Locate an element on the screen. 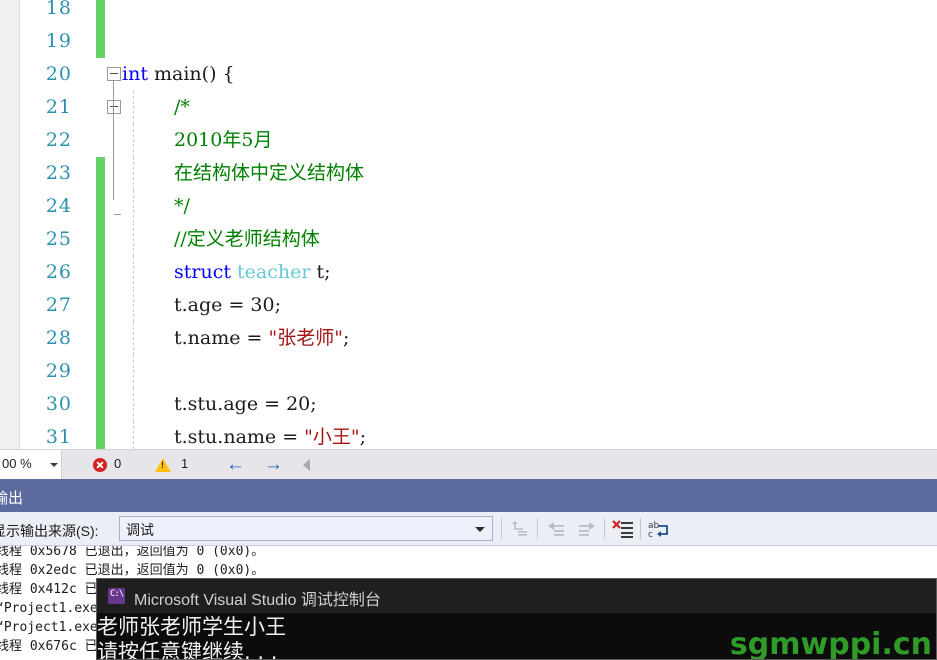 This screenshot has width=937, height=660. code-line: 26 struct teacher t; is located at coordinates (468, 272).